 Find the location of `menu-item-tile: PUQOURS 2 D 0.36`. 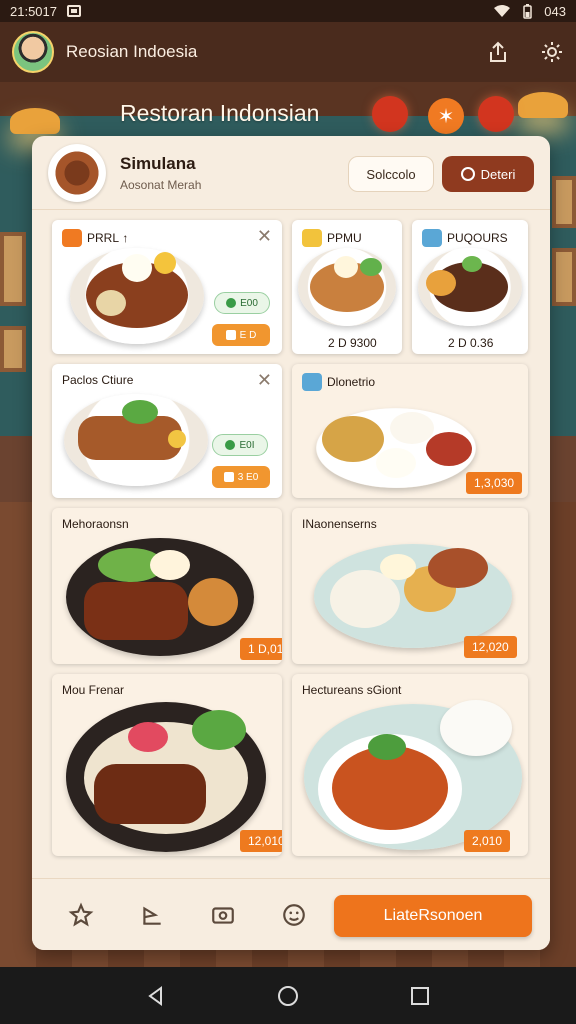

menu-item-tile: PUQOURS 2 D 0.36 is located at coordinates (470, 287).